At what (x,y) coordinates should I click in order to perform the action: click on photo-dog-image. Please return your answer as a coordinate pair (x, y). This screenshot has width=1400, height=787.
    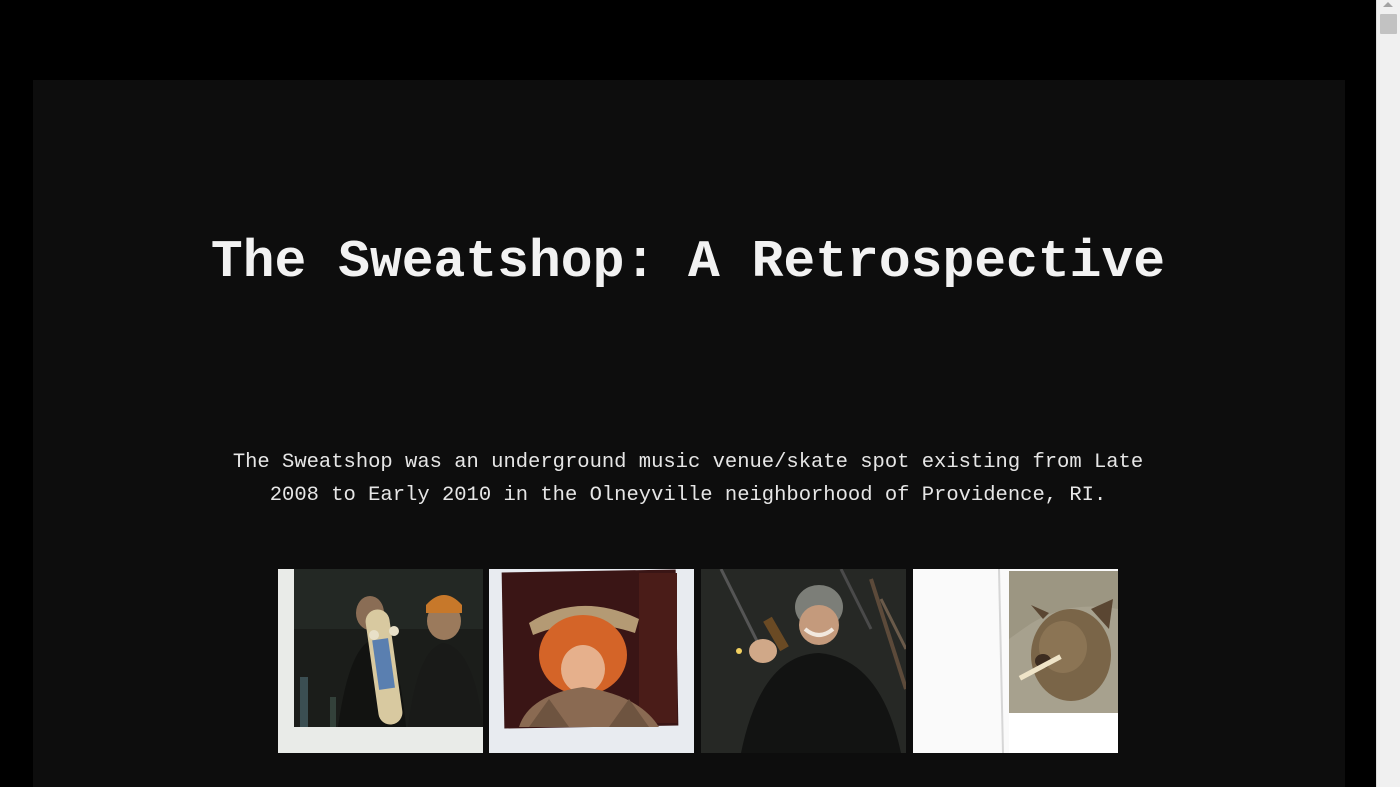
    Looking at the image, I should click on (1015, 661).